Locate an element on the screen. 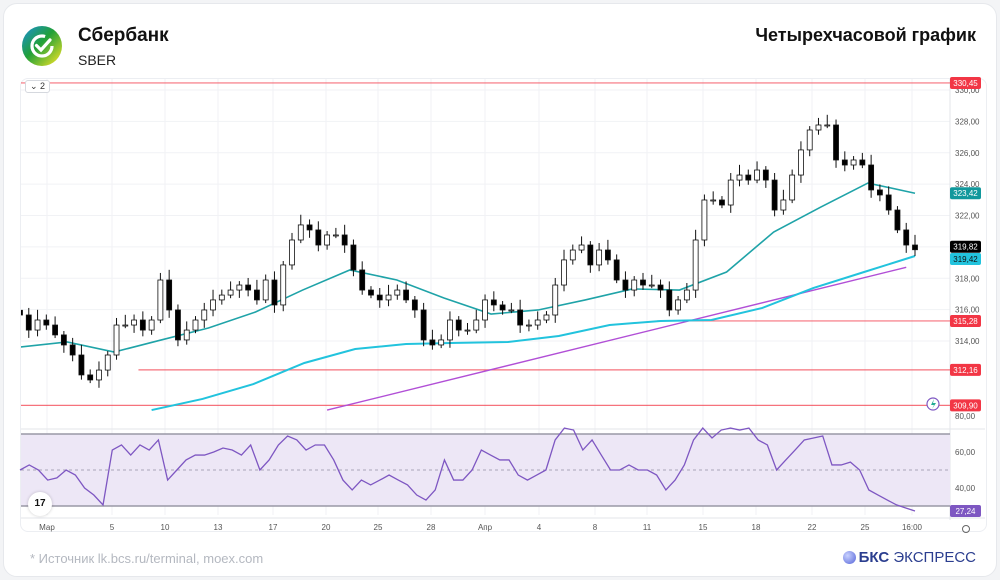  rsi-tick-label: 40,00 is located at coordinates (965, 488).